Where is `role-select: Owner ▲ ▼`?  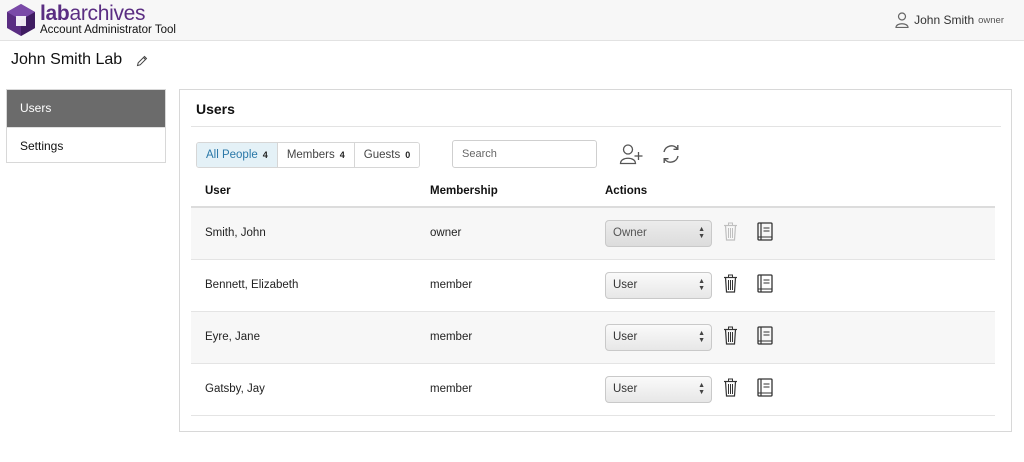 role-select: Owner ▲ ▼ is located at coordinates (658, 233).